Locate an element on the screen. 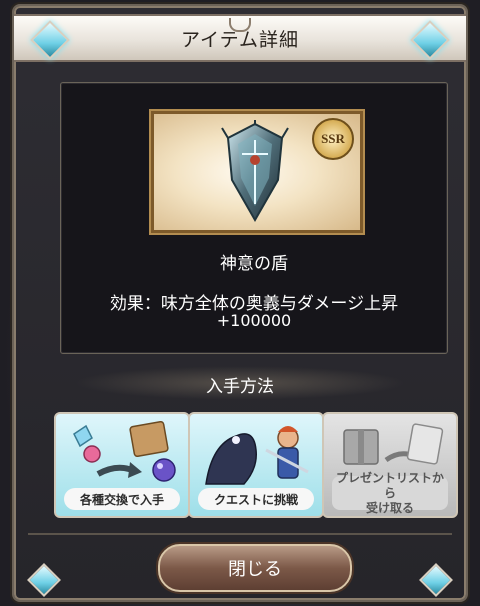  method-quest-label: クエストに挑戦 is located at coordinates (256, 499).